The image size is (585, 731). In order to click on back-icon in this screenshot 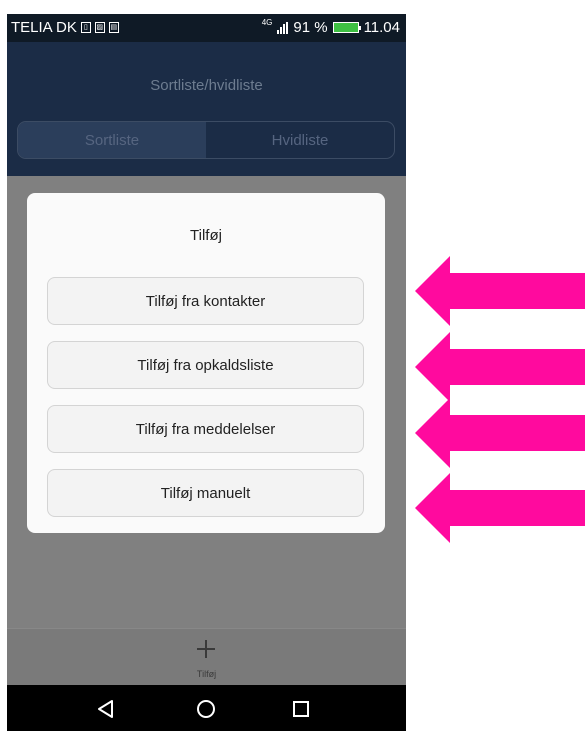, I will do `click(106, 709)`.